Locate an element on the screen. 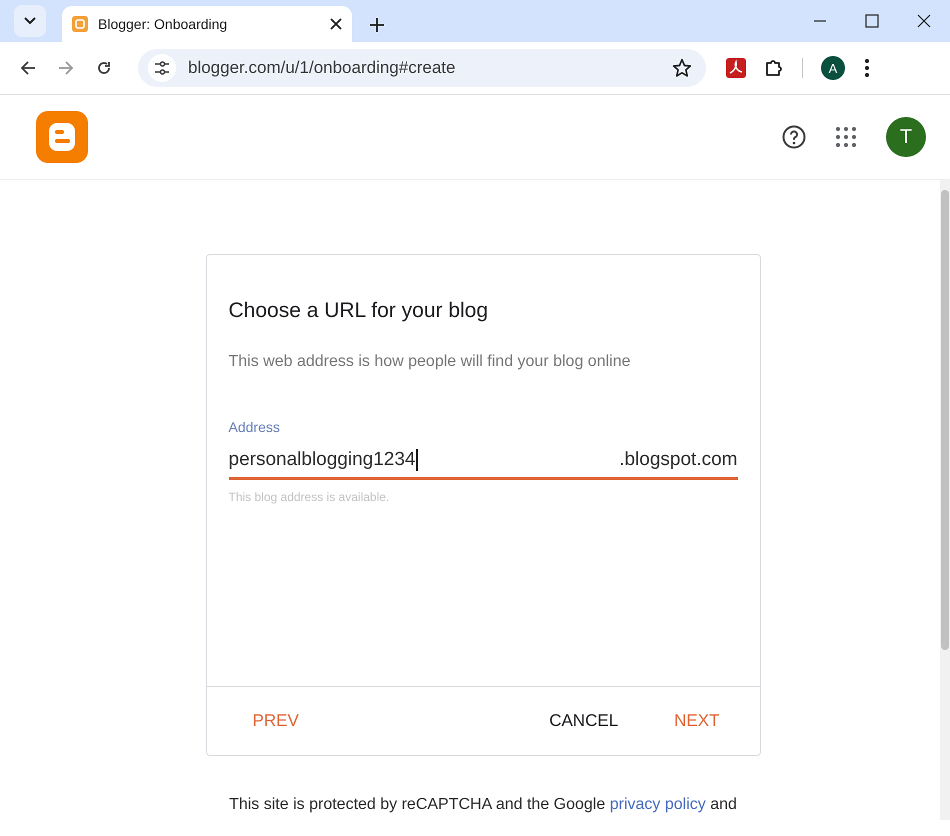 The height and width of the screenshot is (836, 950). privacy-policy-link: privacy policy is located at coordinates (658, 804).